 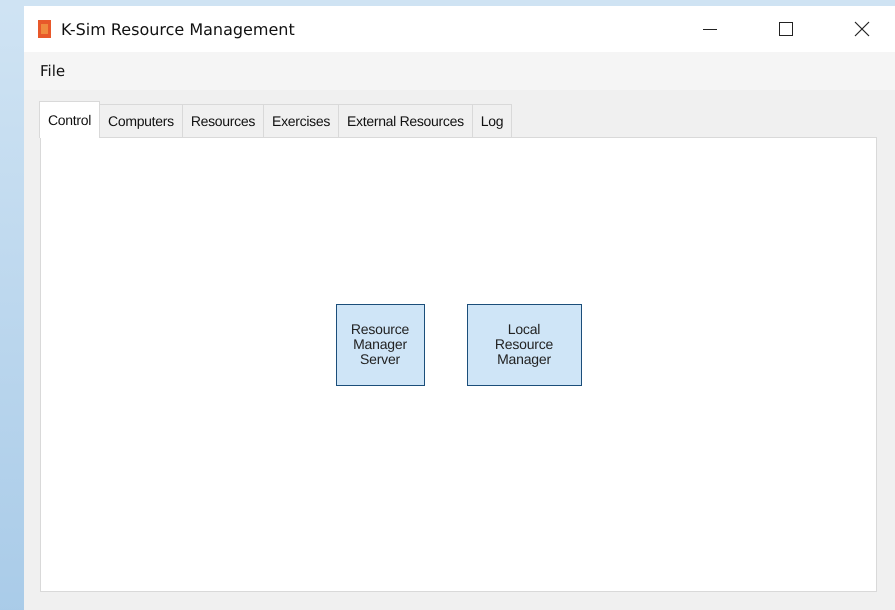 What do you see at coordinates (69, 119) in the screenshot?
I see `tab: Control` at bounding box center [69, 119].